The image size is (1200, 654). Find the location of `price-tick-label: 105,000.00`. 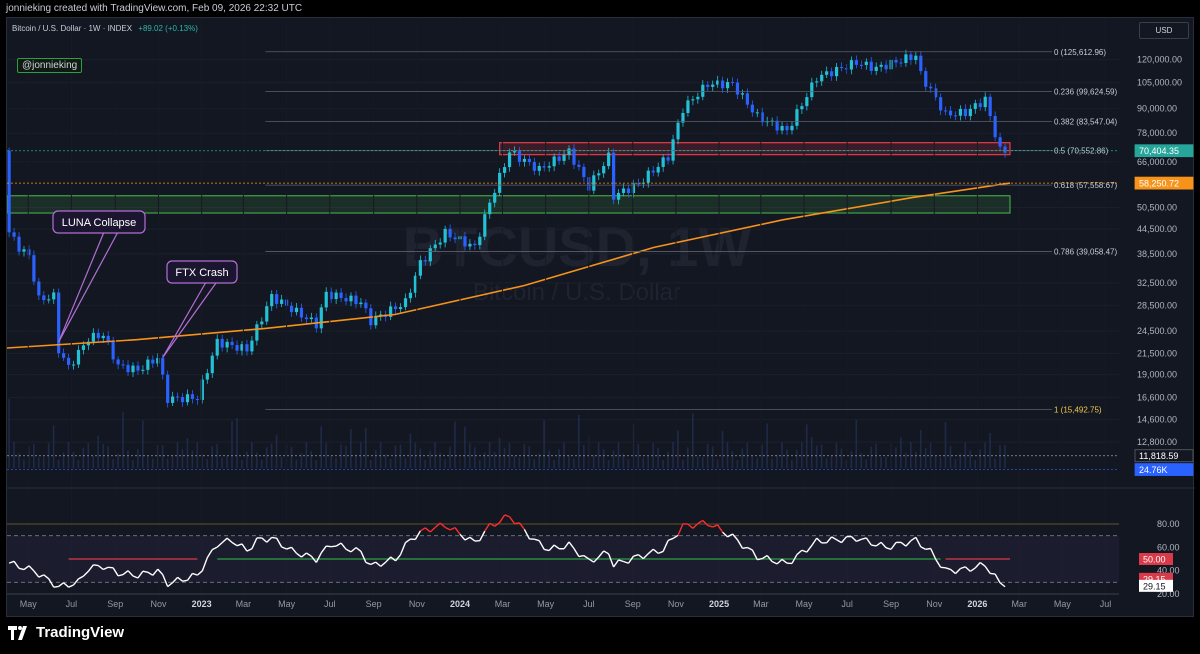

price-tick-label: 105,000.00 is located at coordinates (1159, 82).